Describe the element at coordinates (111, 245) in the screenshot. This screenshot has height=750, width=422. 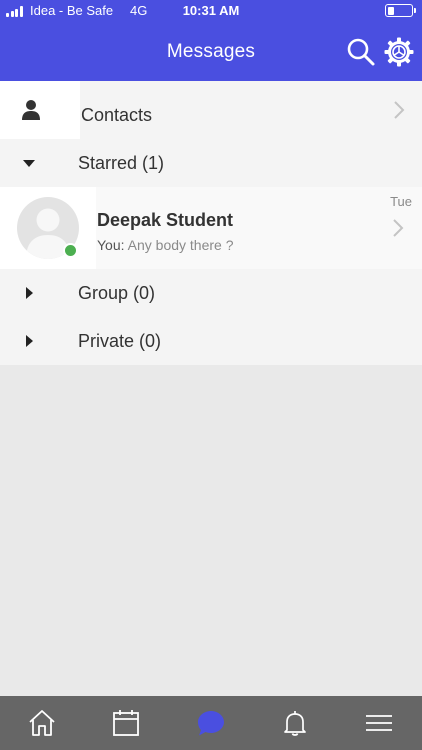
I see `snippet-prefix: You:` at that location.